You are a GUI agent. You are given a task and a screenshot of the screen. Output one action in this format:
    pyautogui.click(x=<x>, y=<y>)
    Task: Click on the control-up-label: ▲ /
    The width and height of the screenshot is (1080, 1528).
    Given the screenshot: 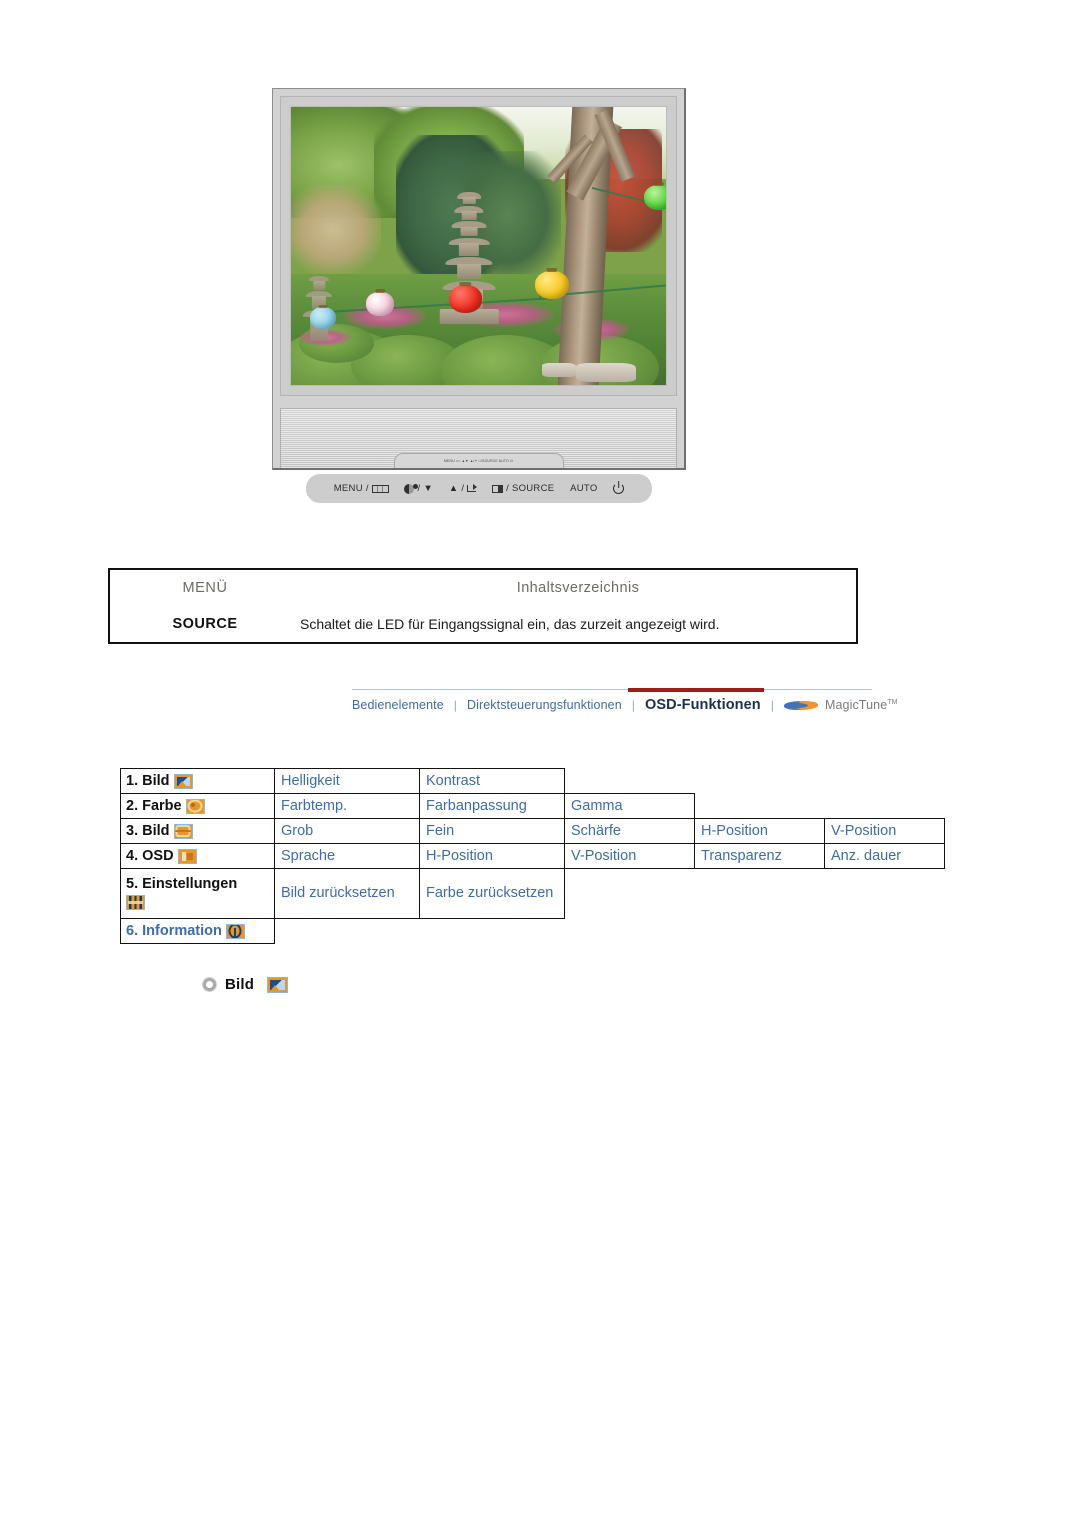 What is the action you would take?
    pyautogui.click(x=456, y=488)
    